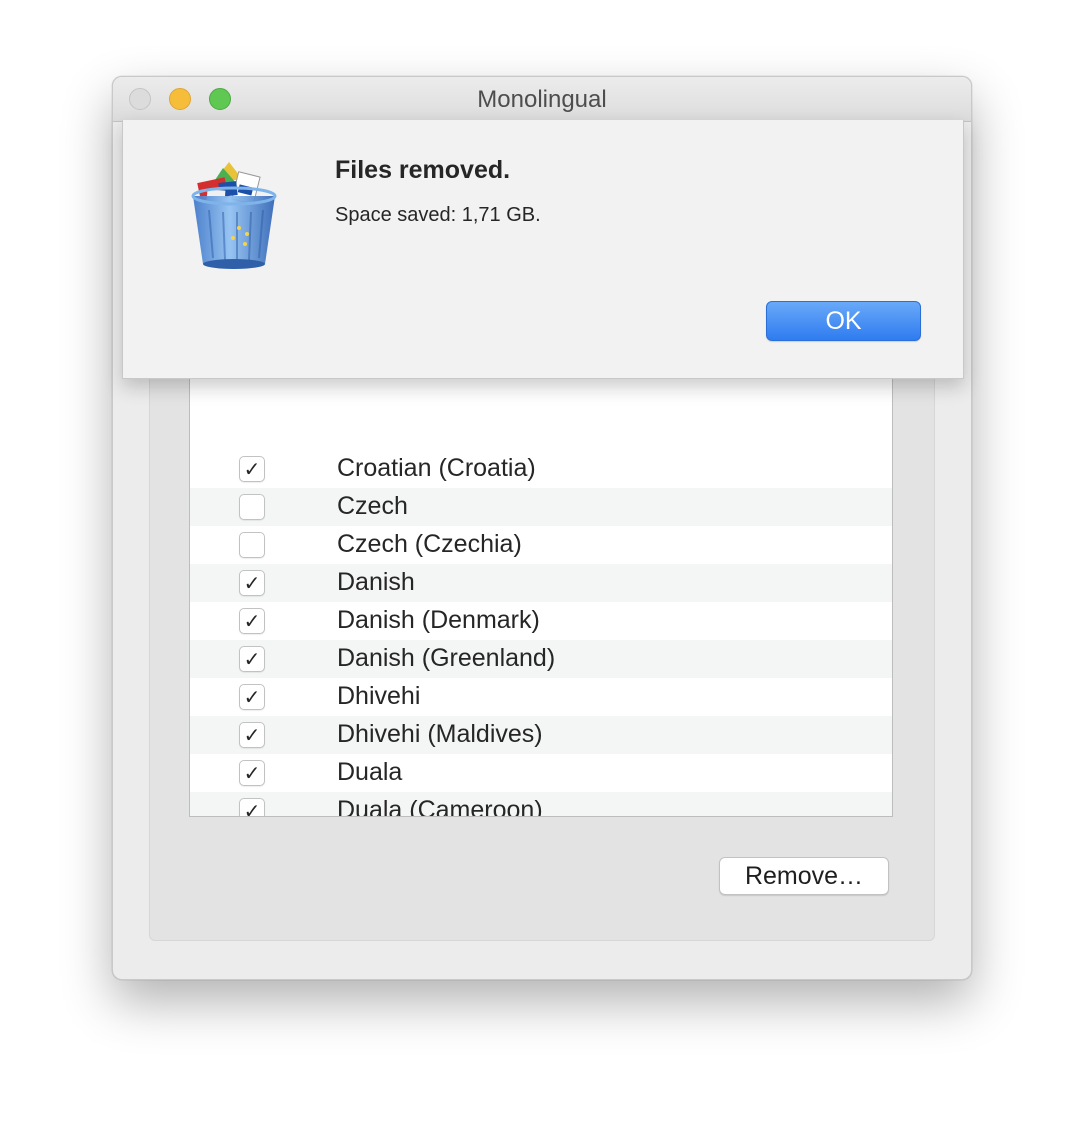 The image size is (1082, 1126). I want to click on dialog-message: Space saved: 1,71 GB., so click(438, 215).